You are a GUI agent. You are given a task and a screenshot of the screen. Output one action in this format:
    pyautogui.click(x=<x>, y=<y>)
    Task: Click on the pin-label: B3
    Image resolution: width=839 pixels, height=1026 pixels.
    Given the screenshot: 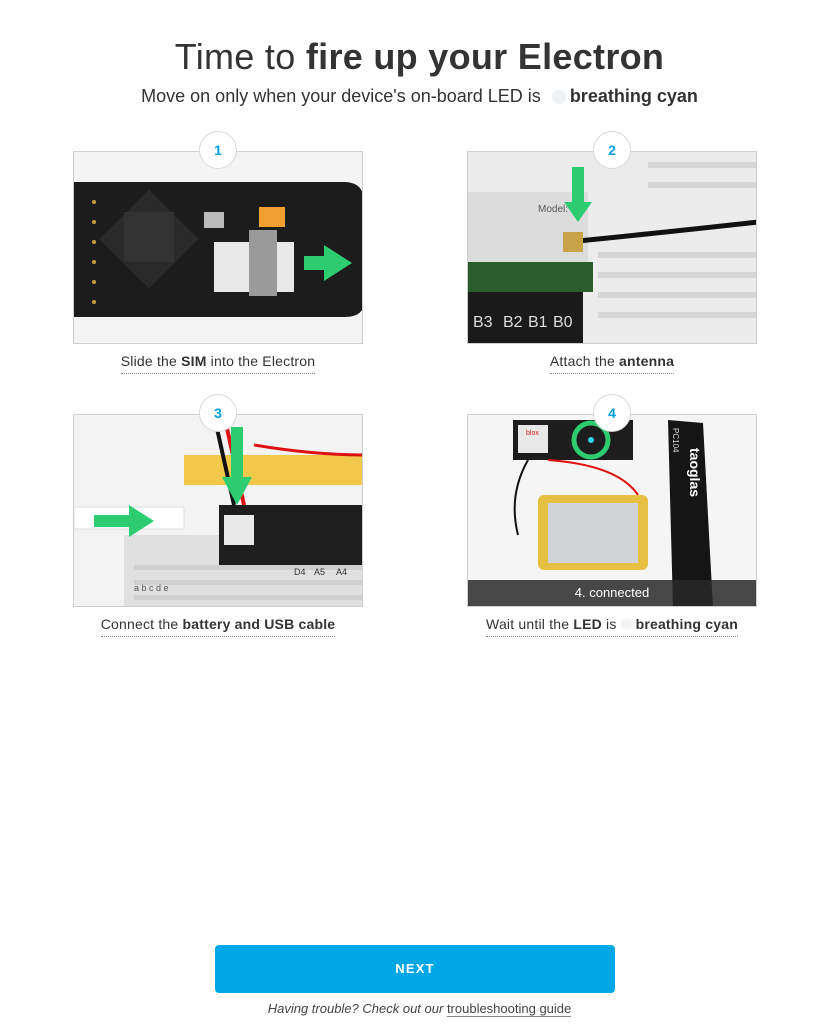 What is the action you would take?
    pyautogui.click(x=483, y=322)
    